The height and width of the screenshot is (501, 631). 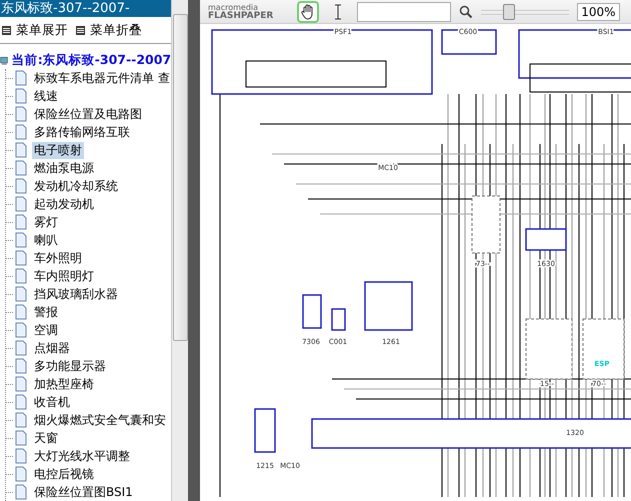 I want to click on zoom-field: 100%, so click(x=598, y=11).